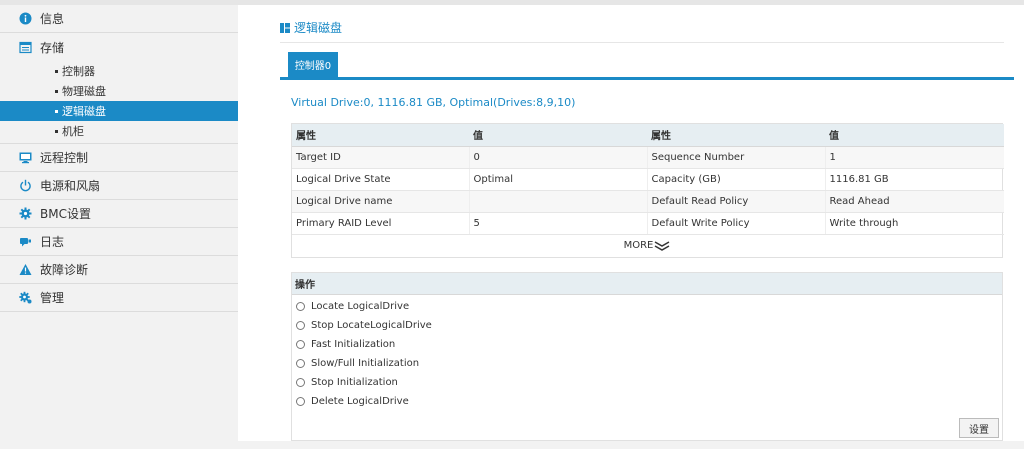 Image resolution: width=1024 pixels, height=449 pixels. What do you see at coordinates (380, 223) in the screenshot?
I see `table-cell: Primary RAID Level` at bounding box center [380, 223].